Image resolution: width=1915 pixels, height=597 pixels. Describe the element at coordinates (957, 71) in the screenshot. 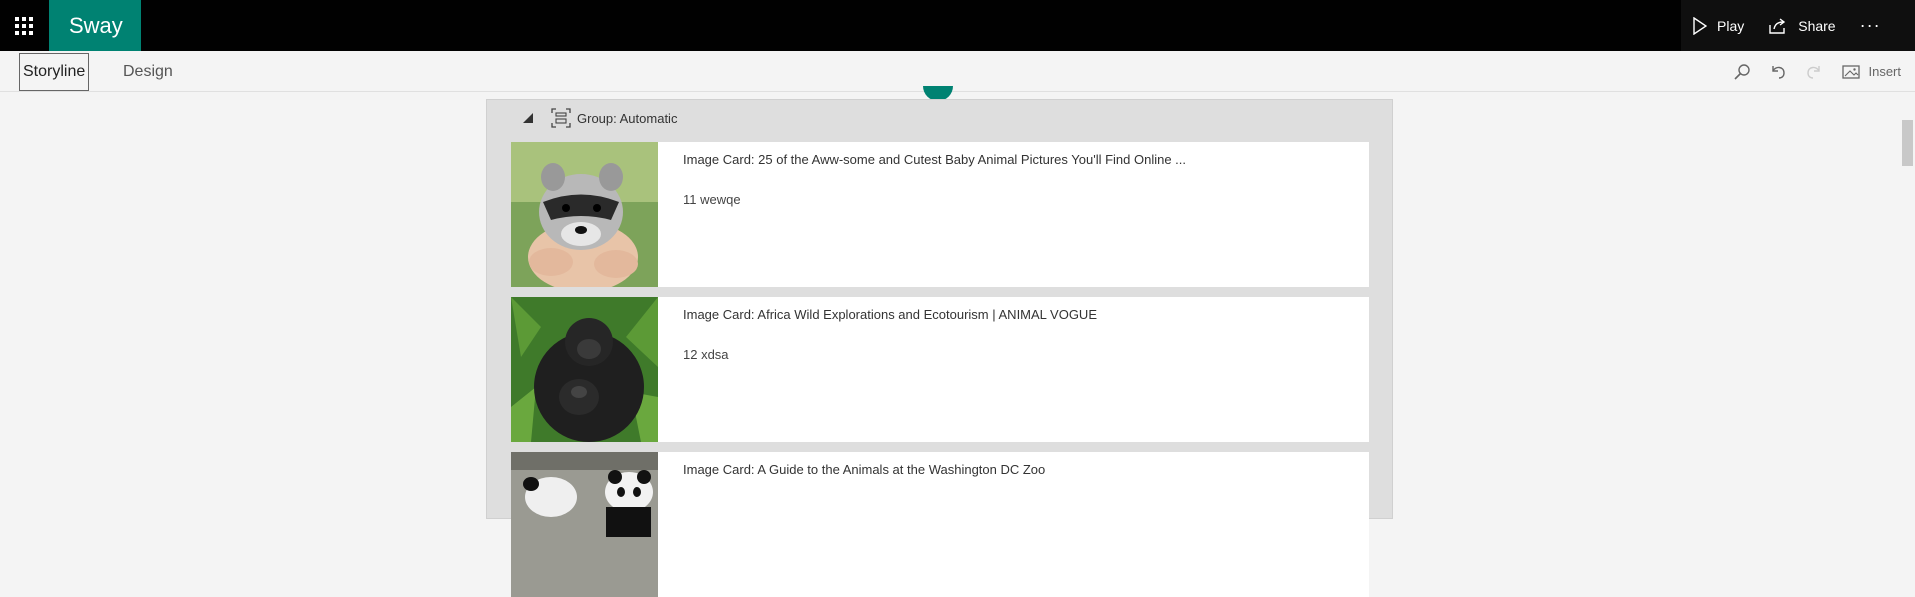

I see `toolbar: Storyline Design Insert` at that location.